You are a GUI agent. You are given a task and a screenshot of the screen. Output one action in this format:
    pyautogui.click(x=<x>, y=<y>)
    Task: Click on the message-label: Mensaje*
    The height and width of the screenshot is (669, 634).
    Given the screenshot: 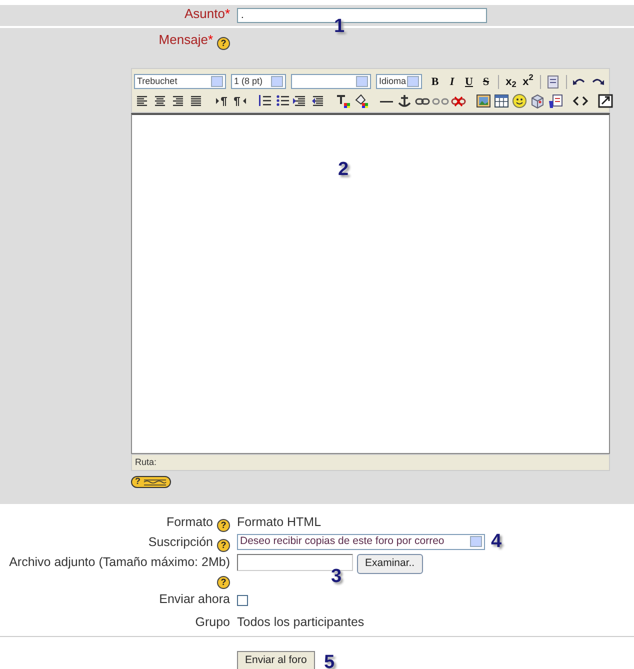 What is the action you would take?
    pyautogui.click(x=185, y=39)
    